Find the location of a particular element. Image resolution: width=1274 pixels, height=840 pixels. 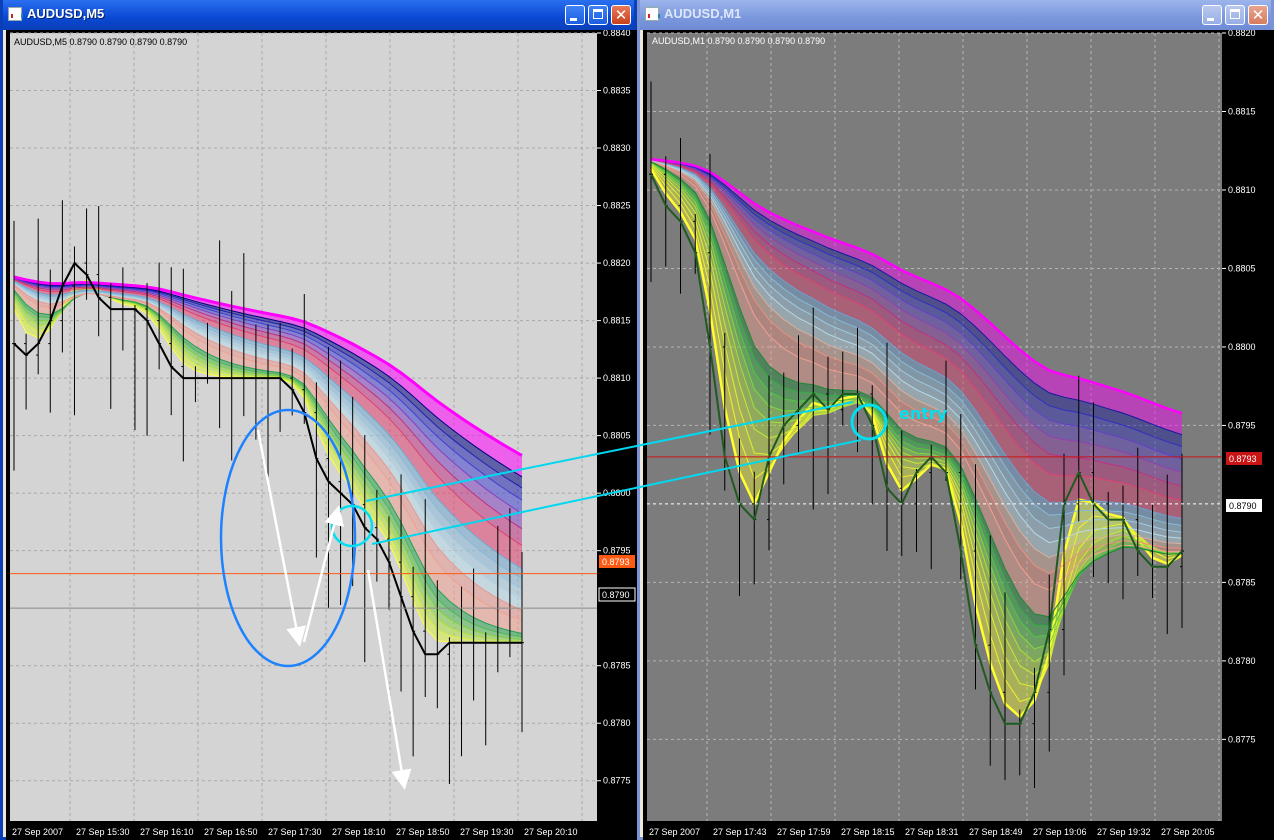

price-tick-label: 0.8825 is located at coordinates (617, 206).